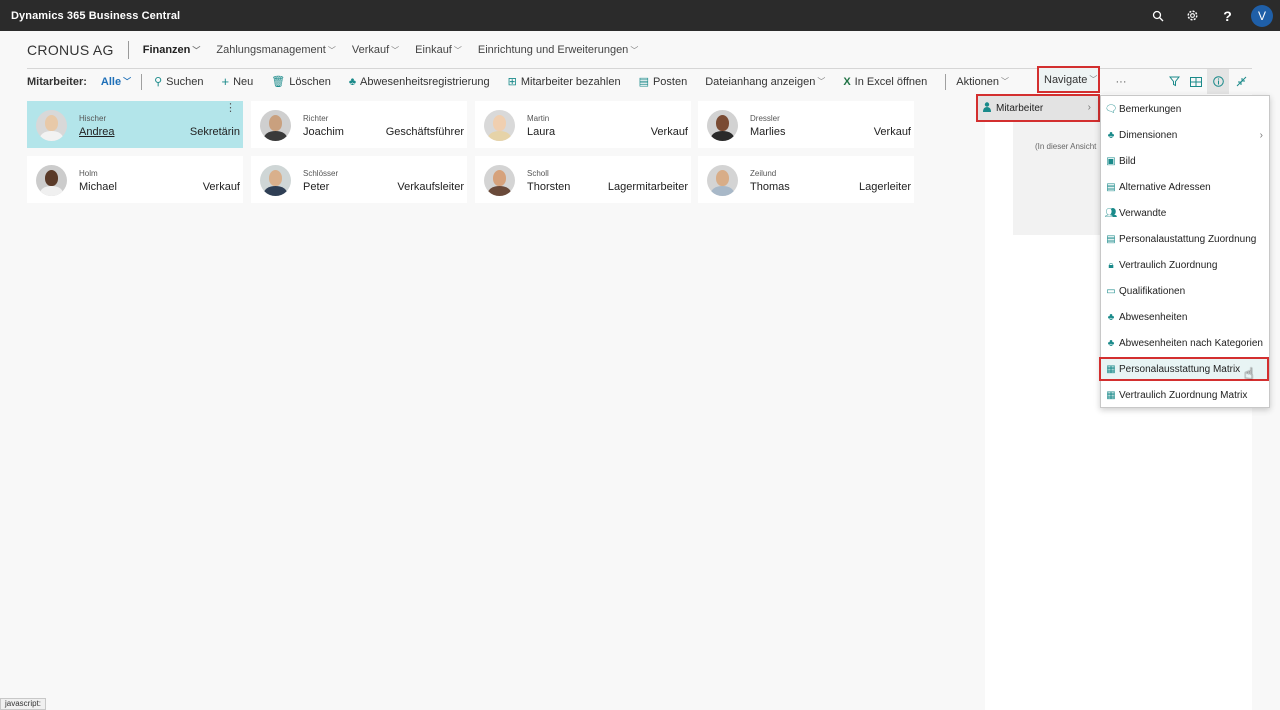 Image resolution: width=1280 pixels, height=710 pixels. Describe the element at coordinates (548, 187) in the screenshot. I see `employee-first-name: Thorsten` at that location.